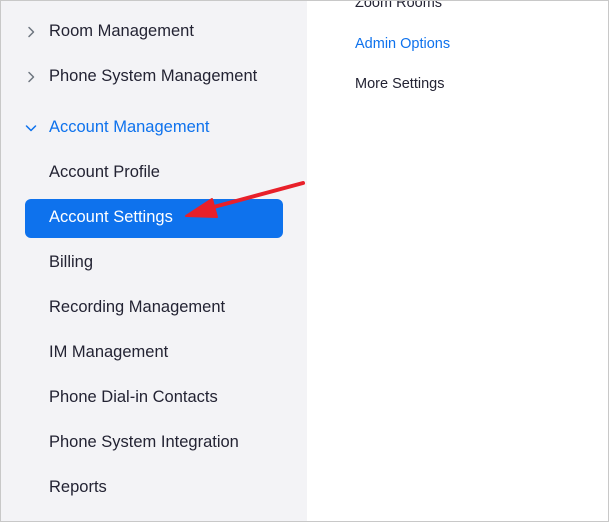 This screenshot has height=522, width=609. I want to click on sidebar-item-im-management: IM Management, so click(154, 353).